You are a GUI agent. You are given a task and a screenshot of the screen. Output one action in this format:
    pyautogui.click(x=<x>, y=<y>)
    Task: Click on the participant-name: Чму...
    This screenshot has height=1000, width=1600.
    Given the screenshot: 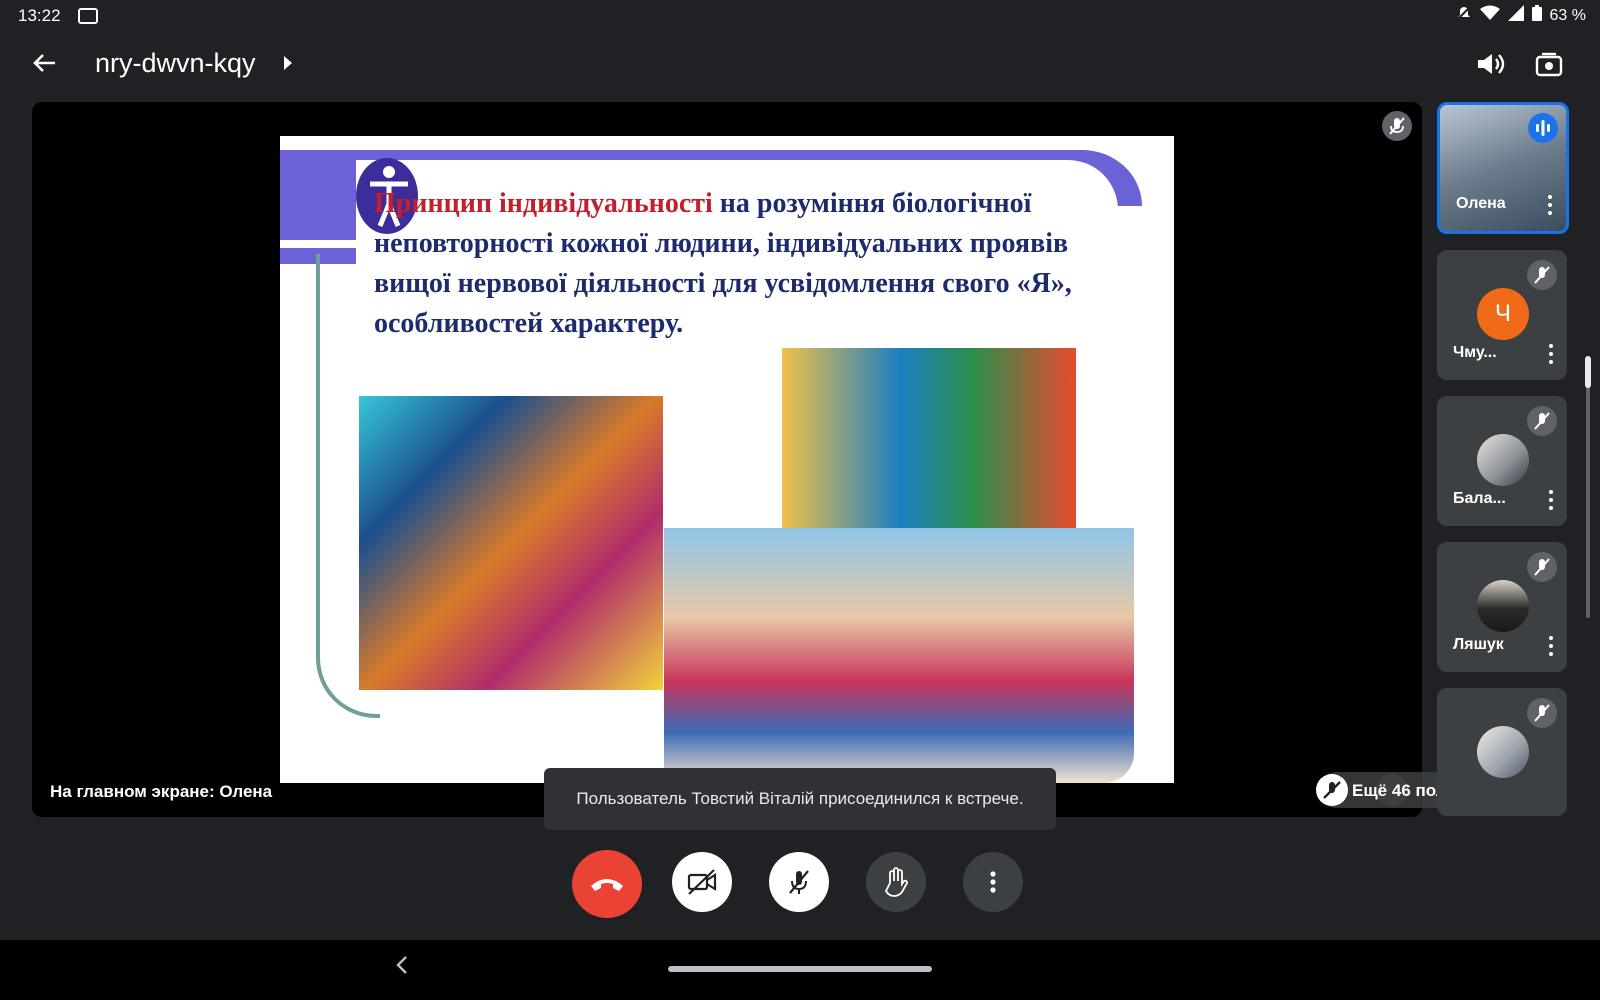 What is the action you would take?
    pyautogui.click(x=1475, y=352)
    